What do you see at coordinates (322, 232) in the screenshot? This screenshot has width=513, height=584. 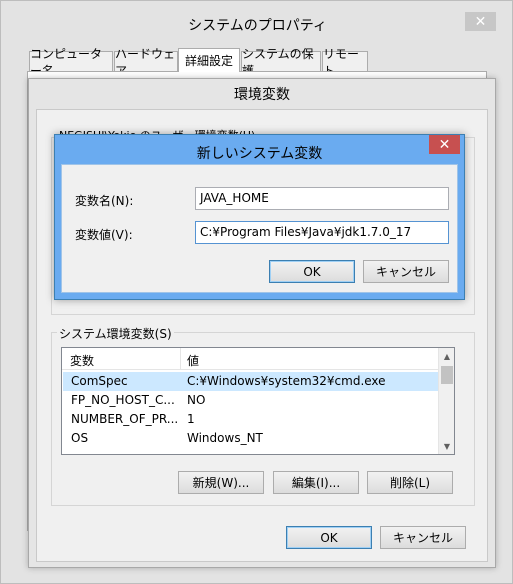 I see `variable-value-field: C:¥Program Files¥Java¥jdk1.7.0_17` at bounding box center [322, 232].